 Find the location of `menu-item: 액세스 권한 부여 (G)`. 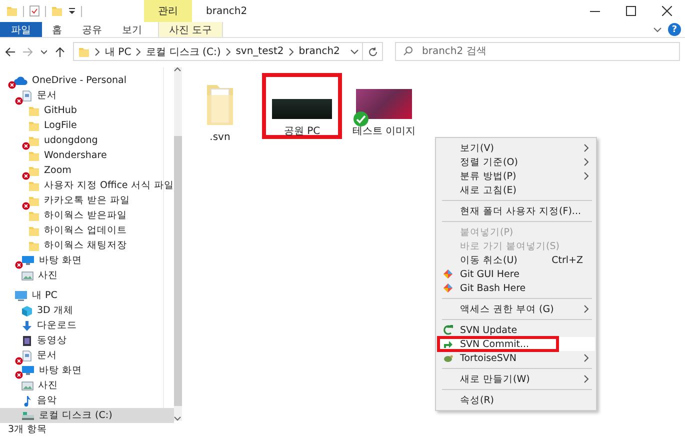

menu-item: 액세스 권한 부여 (G) is located at coordinates (516, 309).